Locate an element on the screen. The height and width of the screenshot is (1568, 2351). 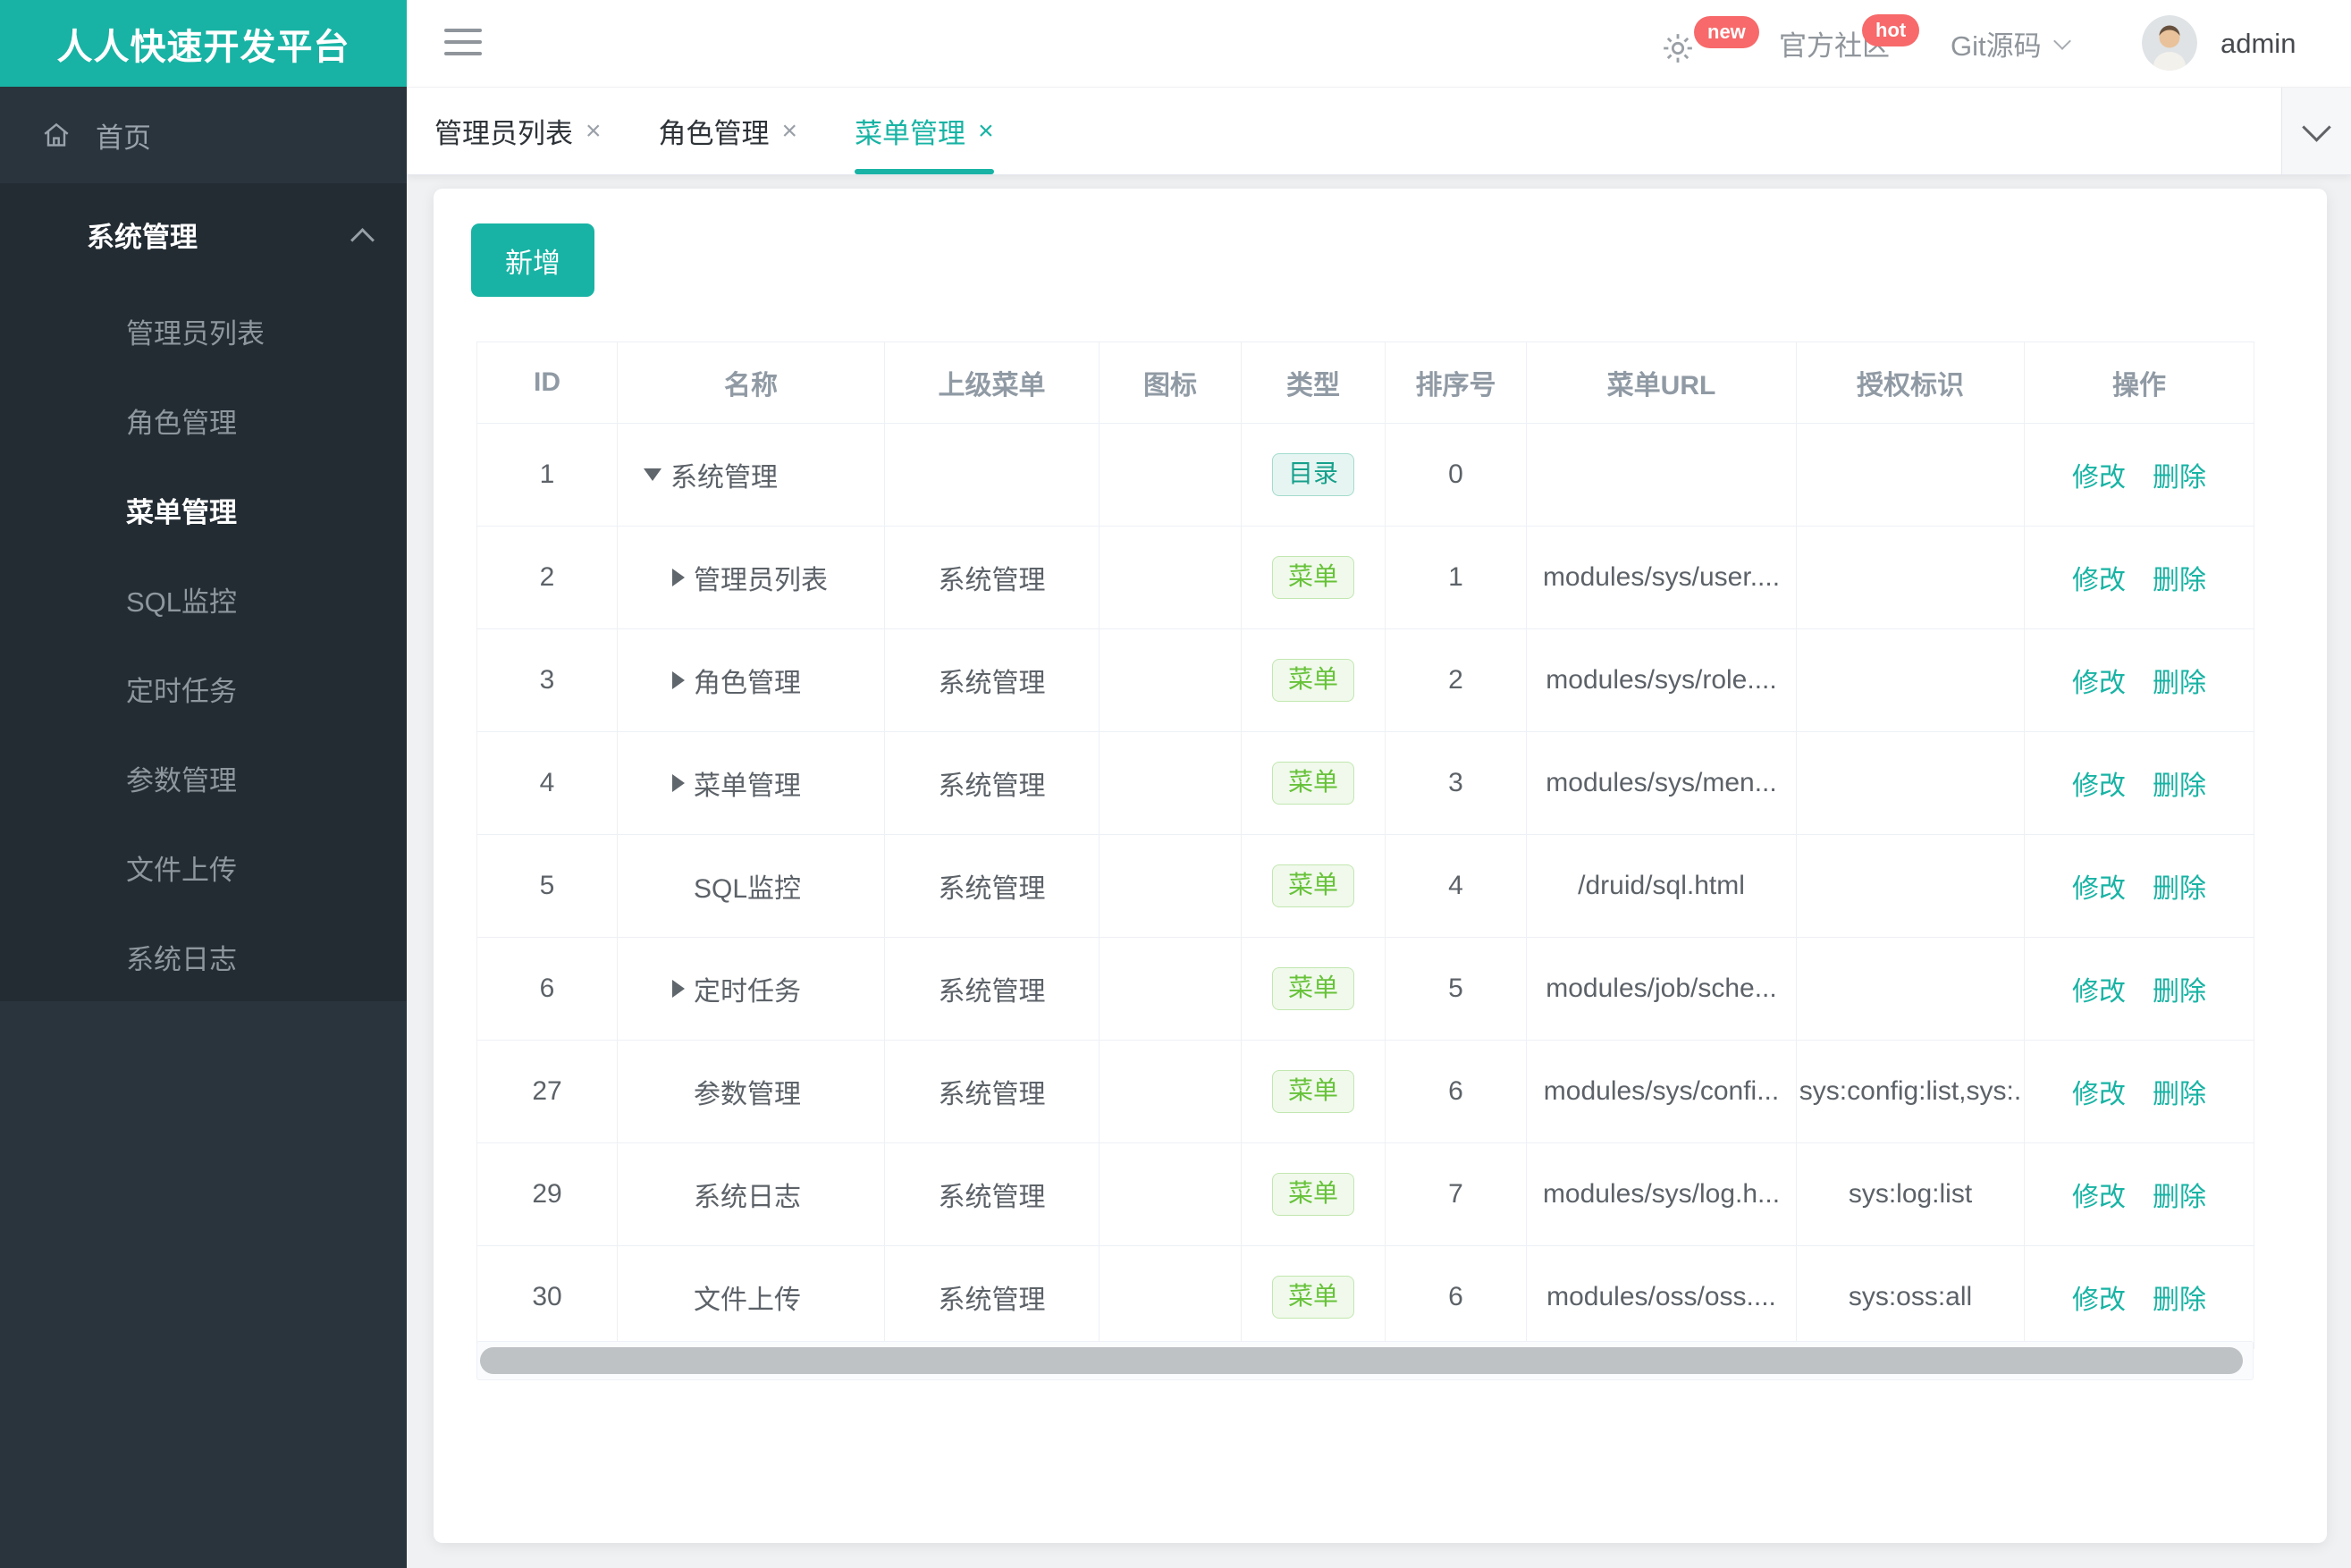
sidebar-item-1: 角色管理 is located at coordinates (203, 420).